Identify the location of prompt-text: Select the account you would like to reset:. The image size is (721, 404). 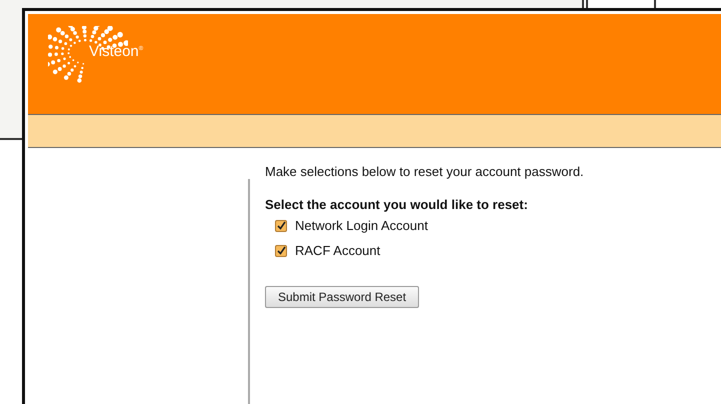
(397, 204).